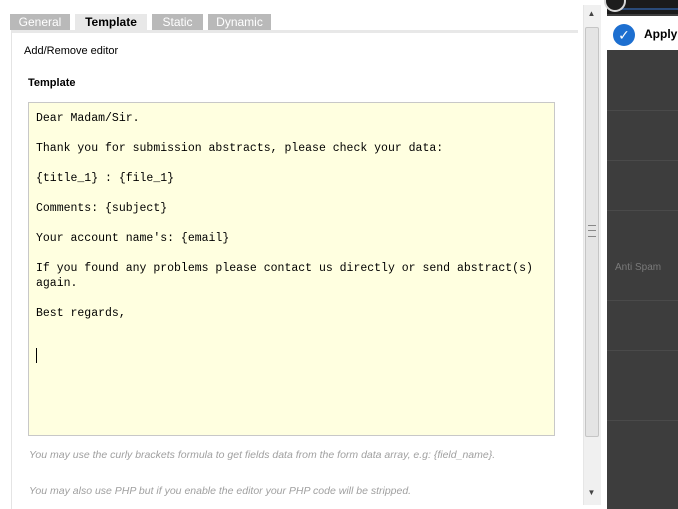 Image resolution: width=678 pixels, height=509 pixels. What do you see at coordinates (52, 83) in the screenshot?
I see `section-title: Template` at bounding box center [52, 83].